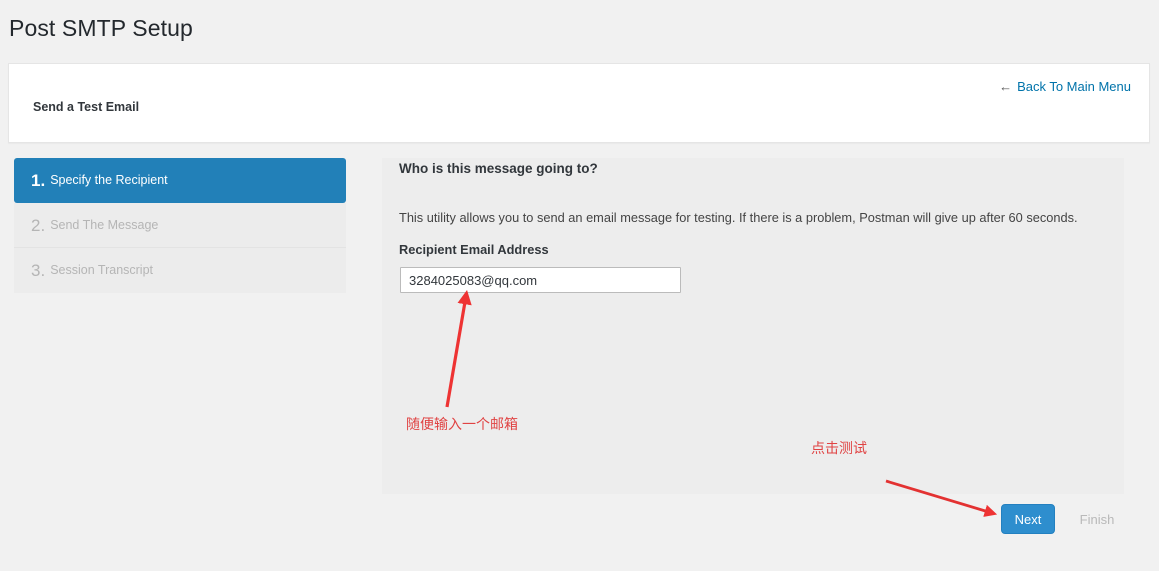 The width and height of the screenshot is (1159, 571). Describe the element at coordinates (38, 225) in the screenshot. I see `step-number: 2.` at that location.